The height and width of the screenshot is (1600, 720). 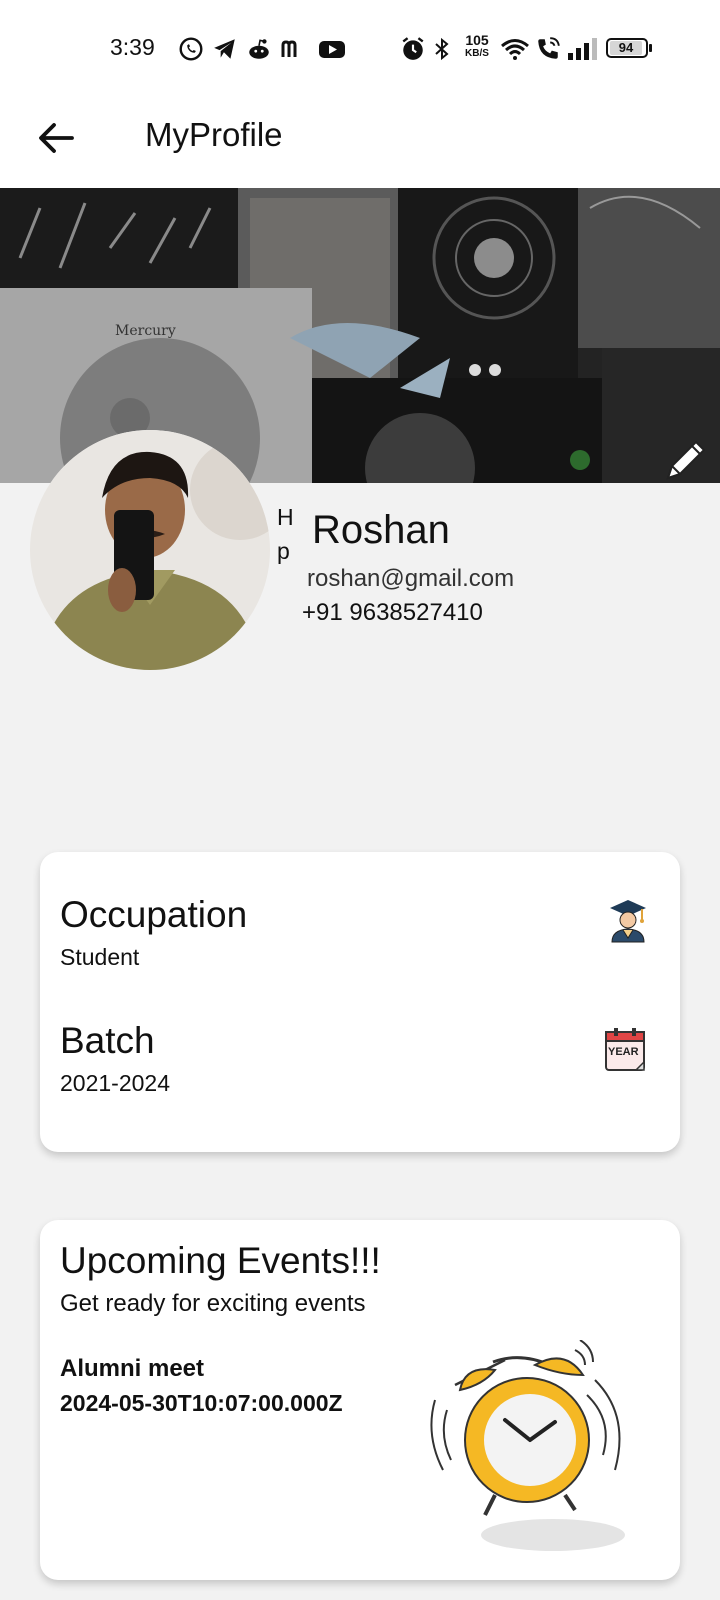 What do you see at coordinates (115, 1083) in the screenshot?
I see `batch-value: 2021-2024` at bounding box center [115, 1083].